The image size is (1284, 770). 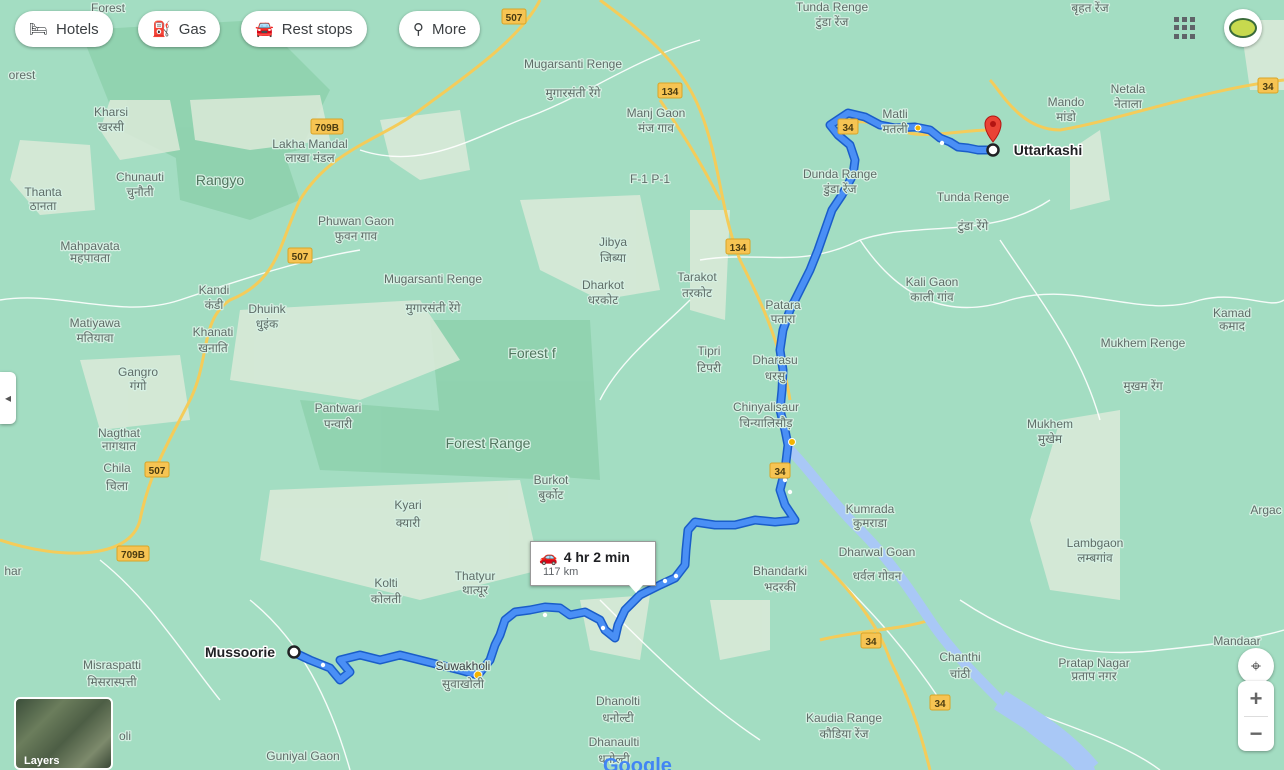 I want to click on place-label: Dhuink, so click(x=267, y=309).